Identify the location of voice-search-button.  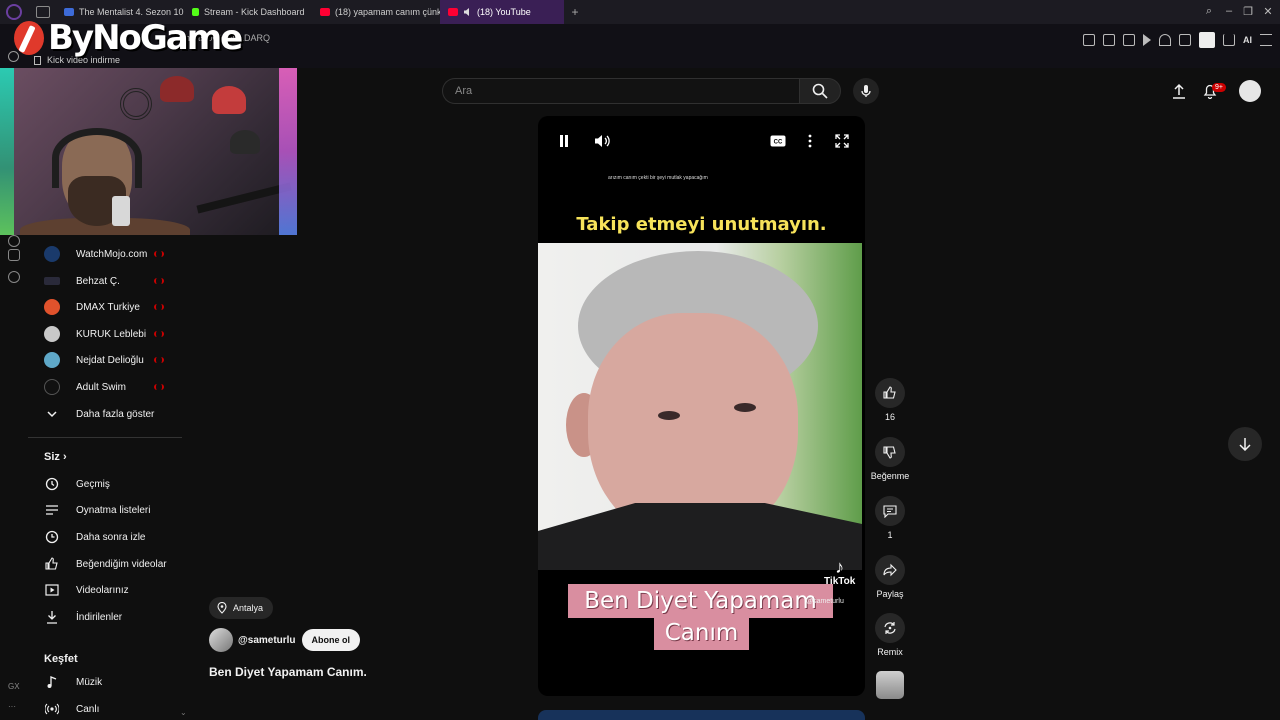
(866, 91).